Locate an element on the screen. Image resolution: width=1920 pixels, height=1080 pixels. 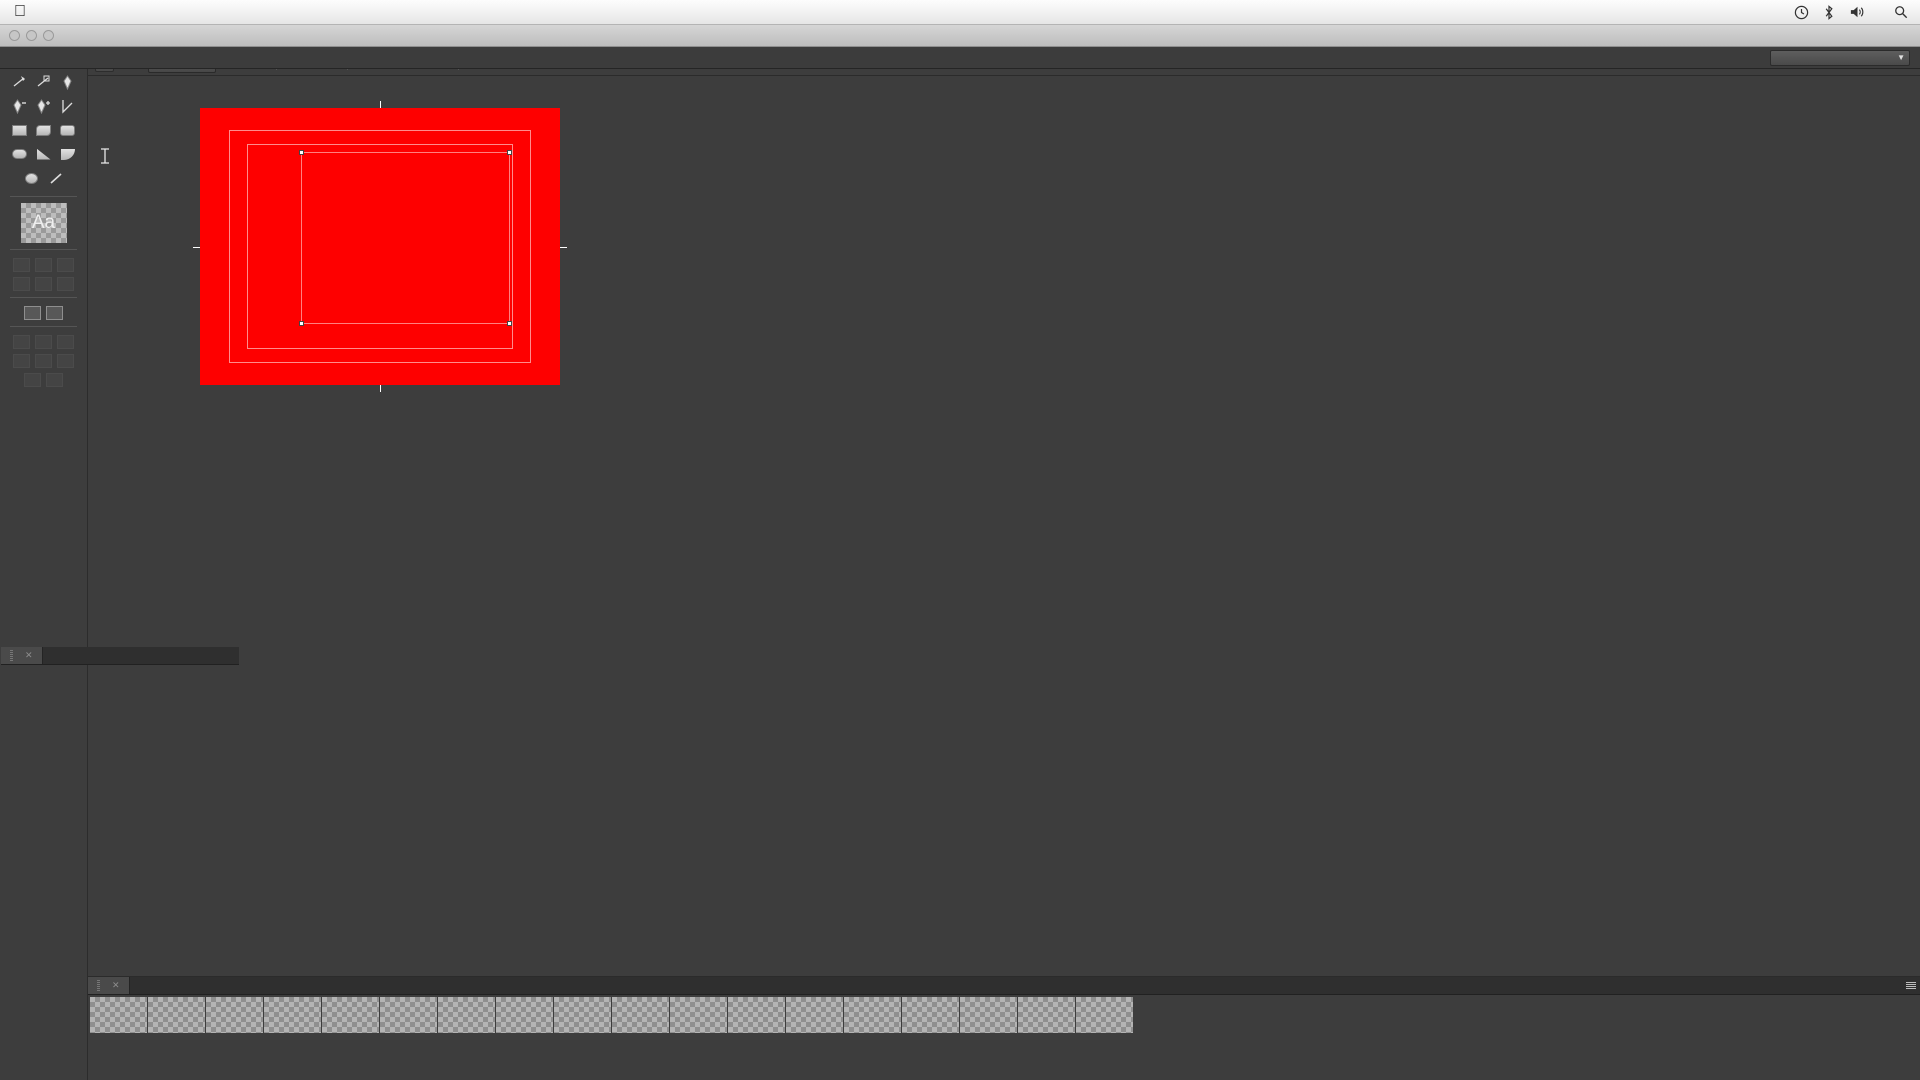
distribute-middle-v-button is located at coordinates (21, 361).